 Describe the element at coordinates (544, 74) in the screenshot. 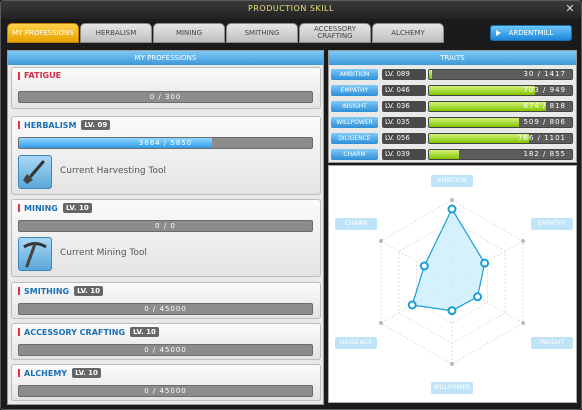

I see `trait-value: 30 / 1417` at that location.